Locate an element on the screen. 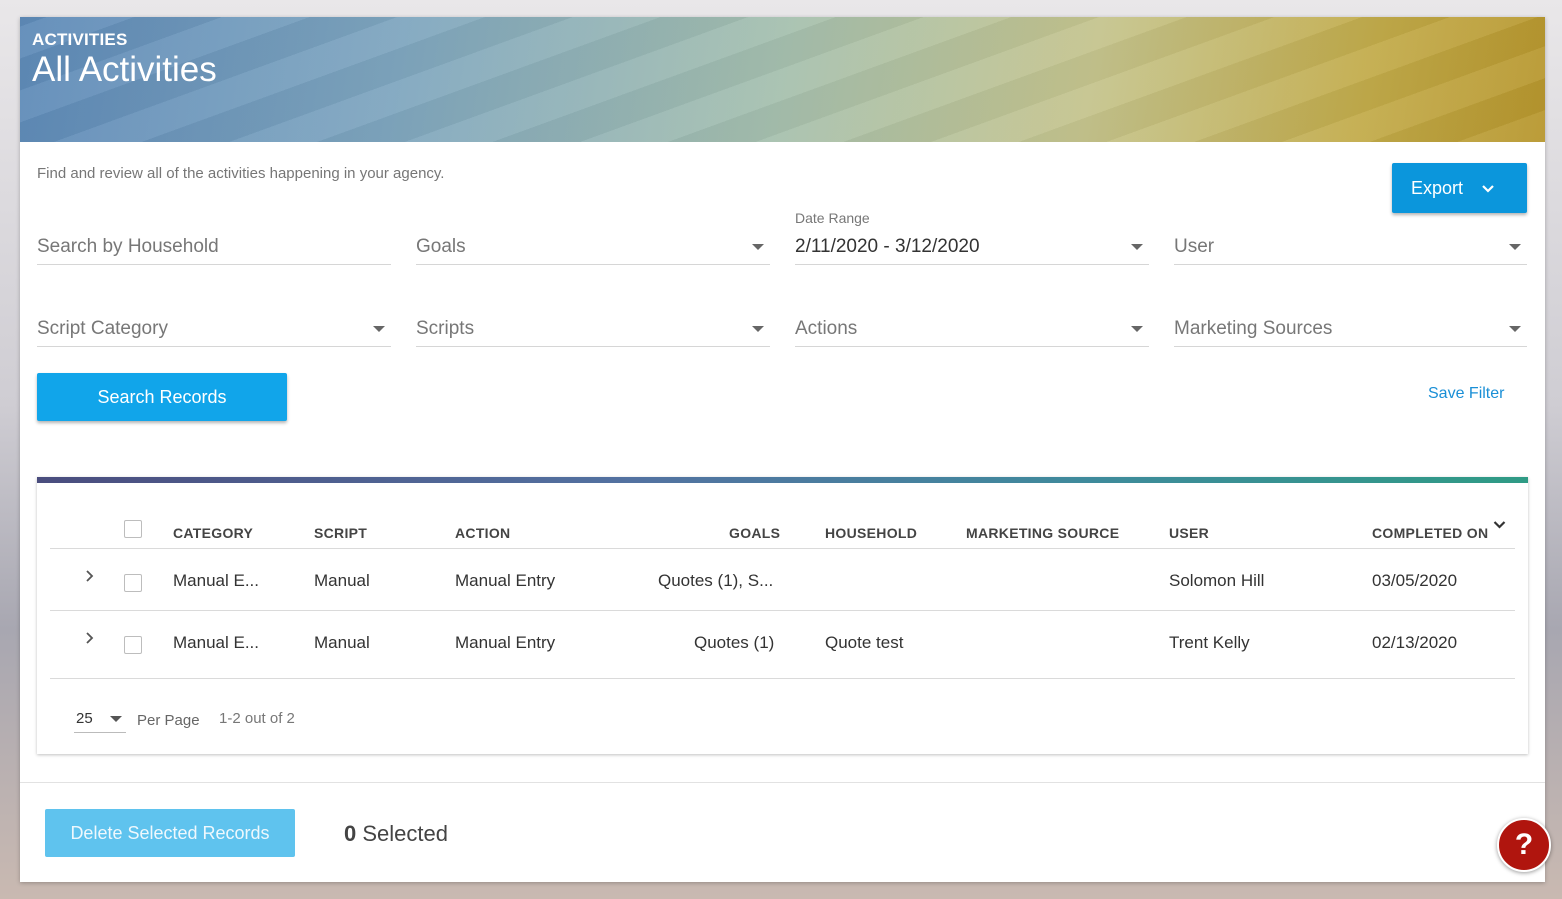 This screenshot has width=1562, height=899. marketing-sources-select: Marketing Sources is located at coordinates (1350, 327).